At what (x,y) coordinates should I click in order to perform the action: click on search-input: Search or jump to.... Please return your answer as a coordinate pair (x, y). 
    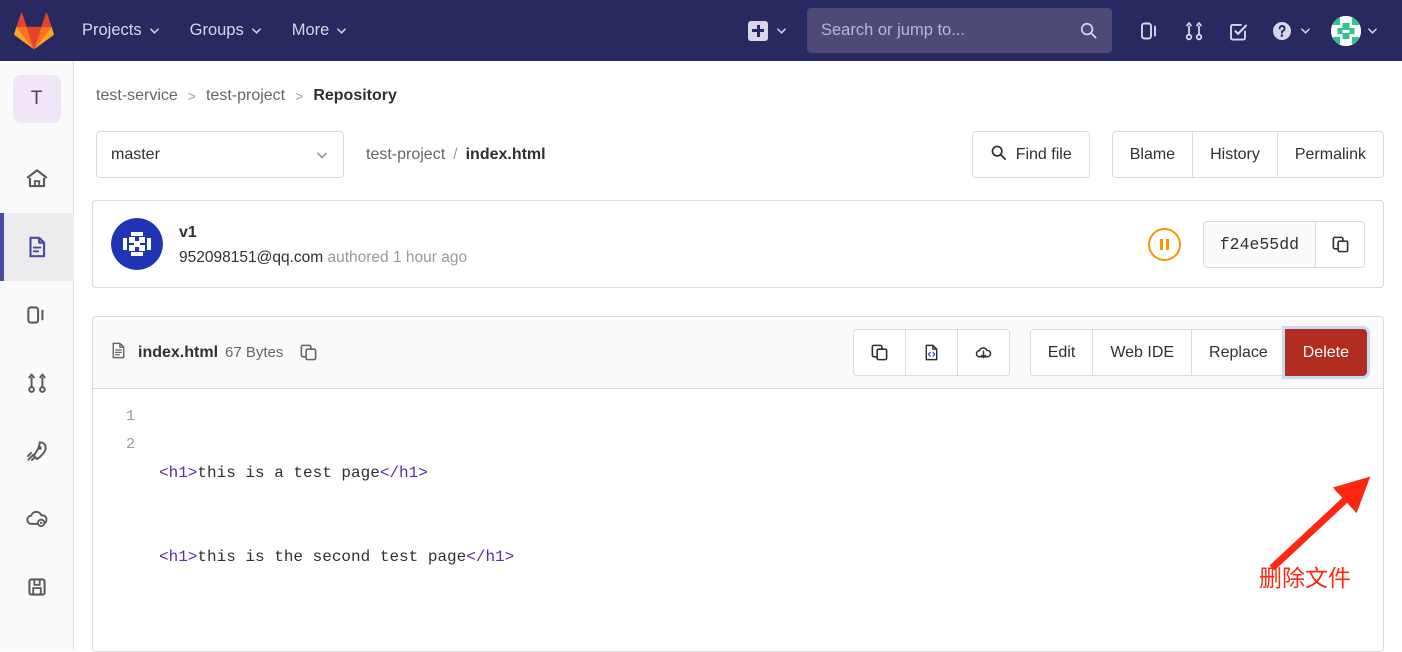
    Looking at the image, I should click on (959, 30).